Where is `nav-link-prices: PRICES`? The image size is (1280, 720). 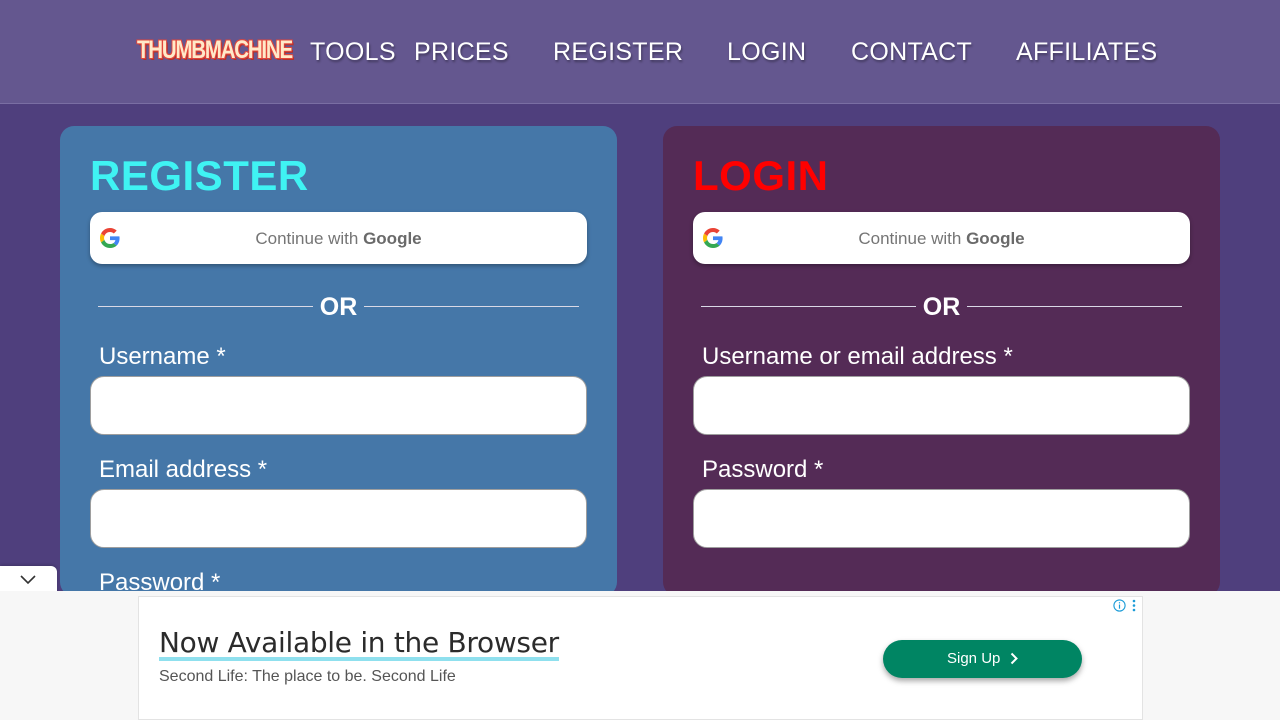 nav-link-prices: PRICES is located at coordinates (461, 52).